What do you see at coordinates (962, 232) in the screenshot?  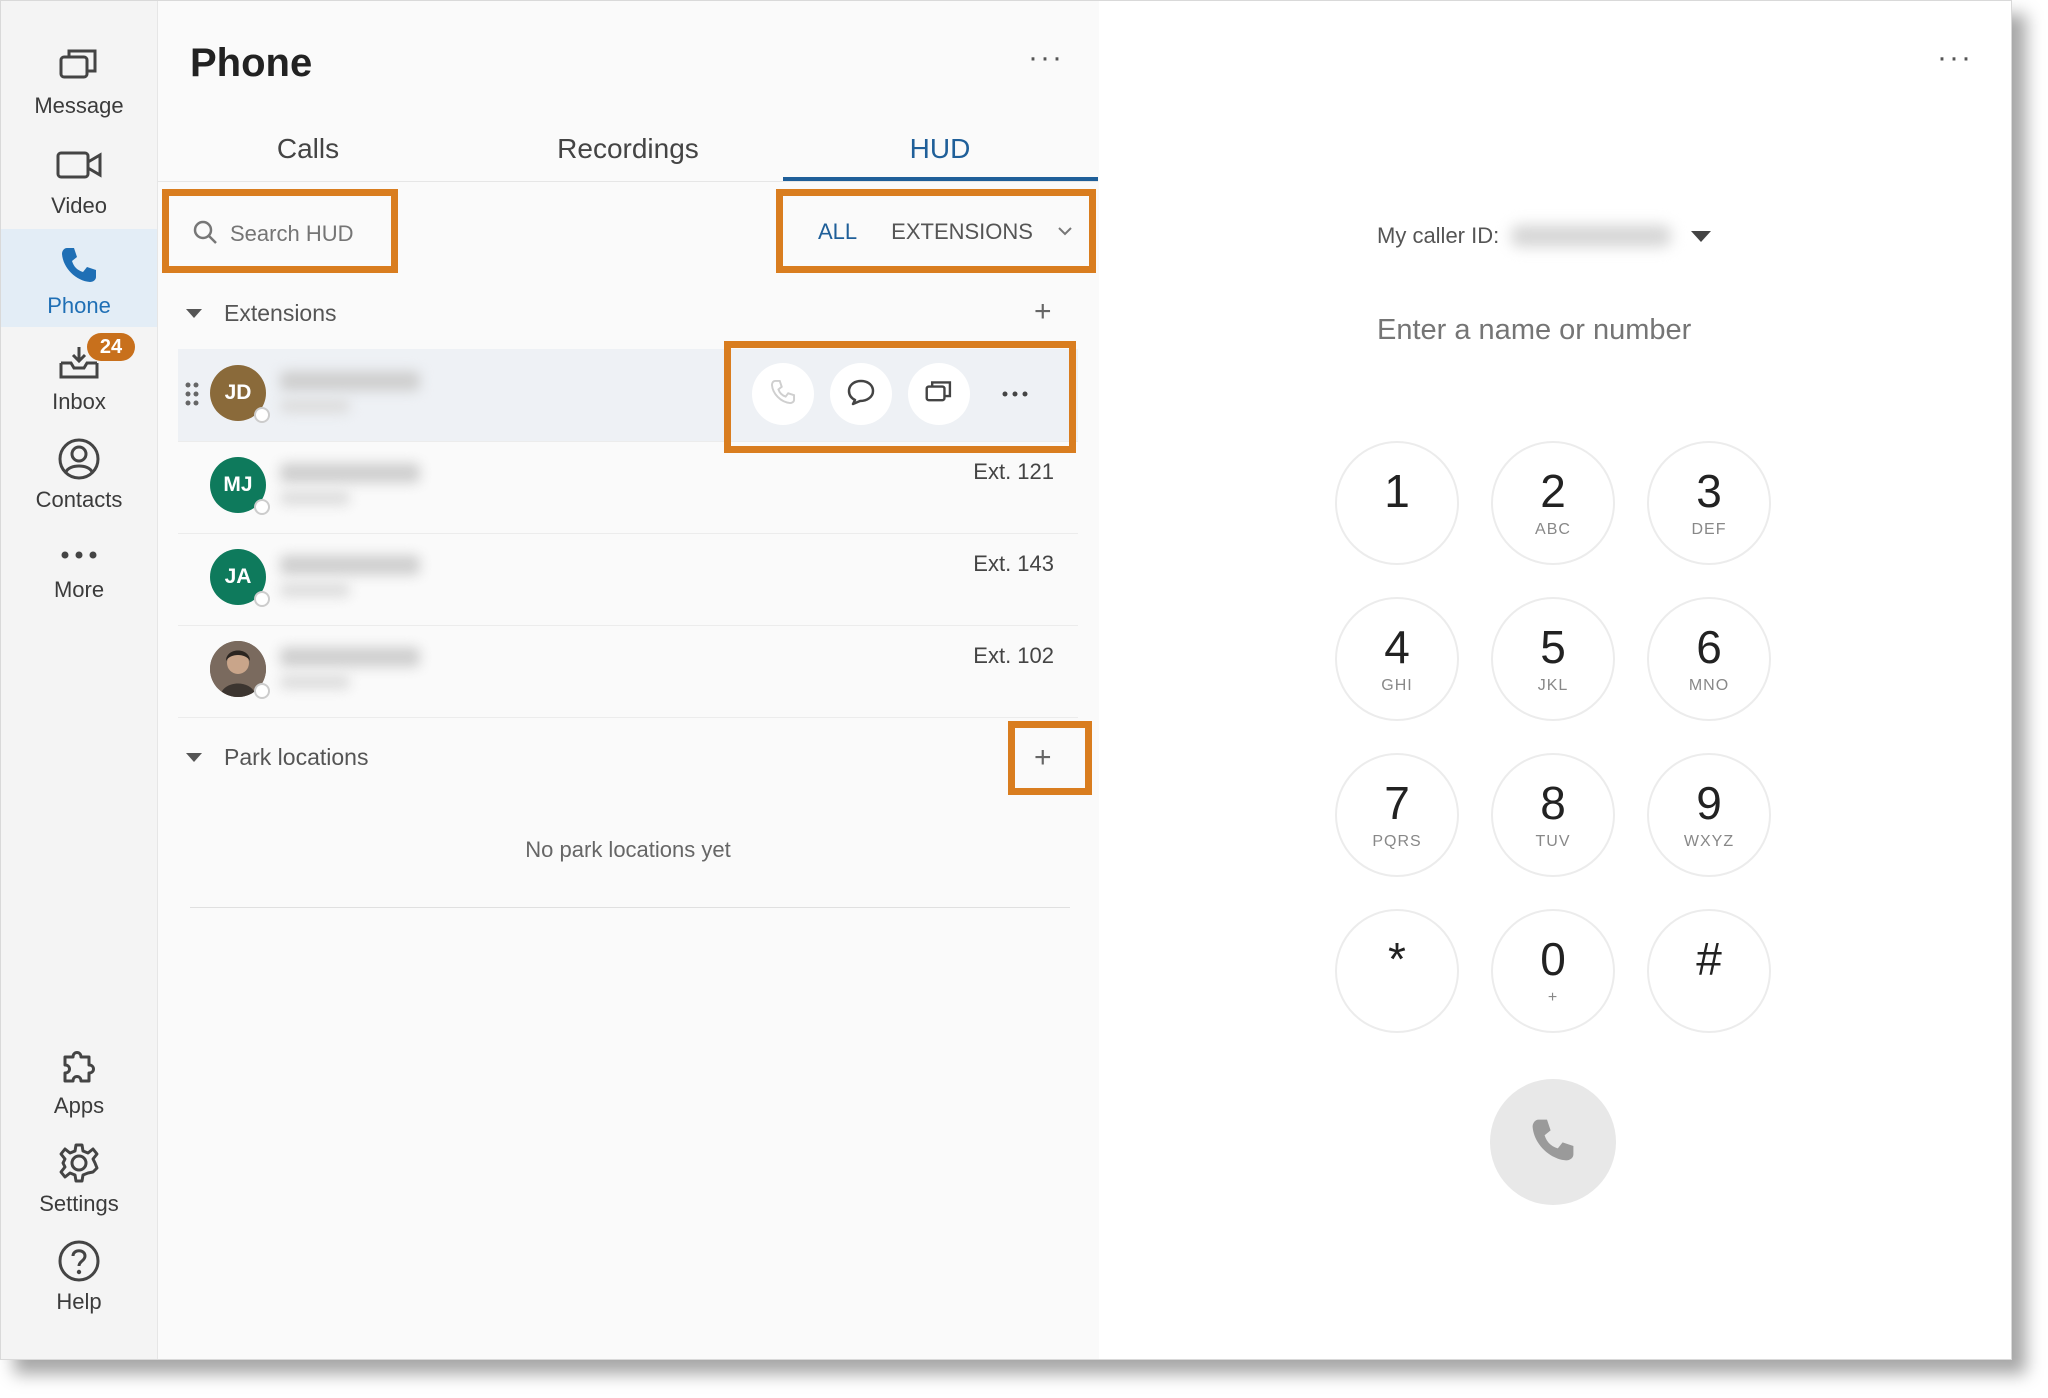 I see `filter-extensions-option: EXTENSIONS` at bounding box center [962, 232].